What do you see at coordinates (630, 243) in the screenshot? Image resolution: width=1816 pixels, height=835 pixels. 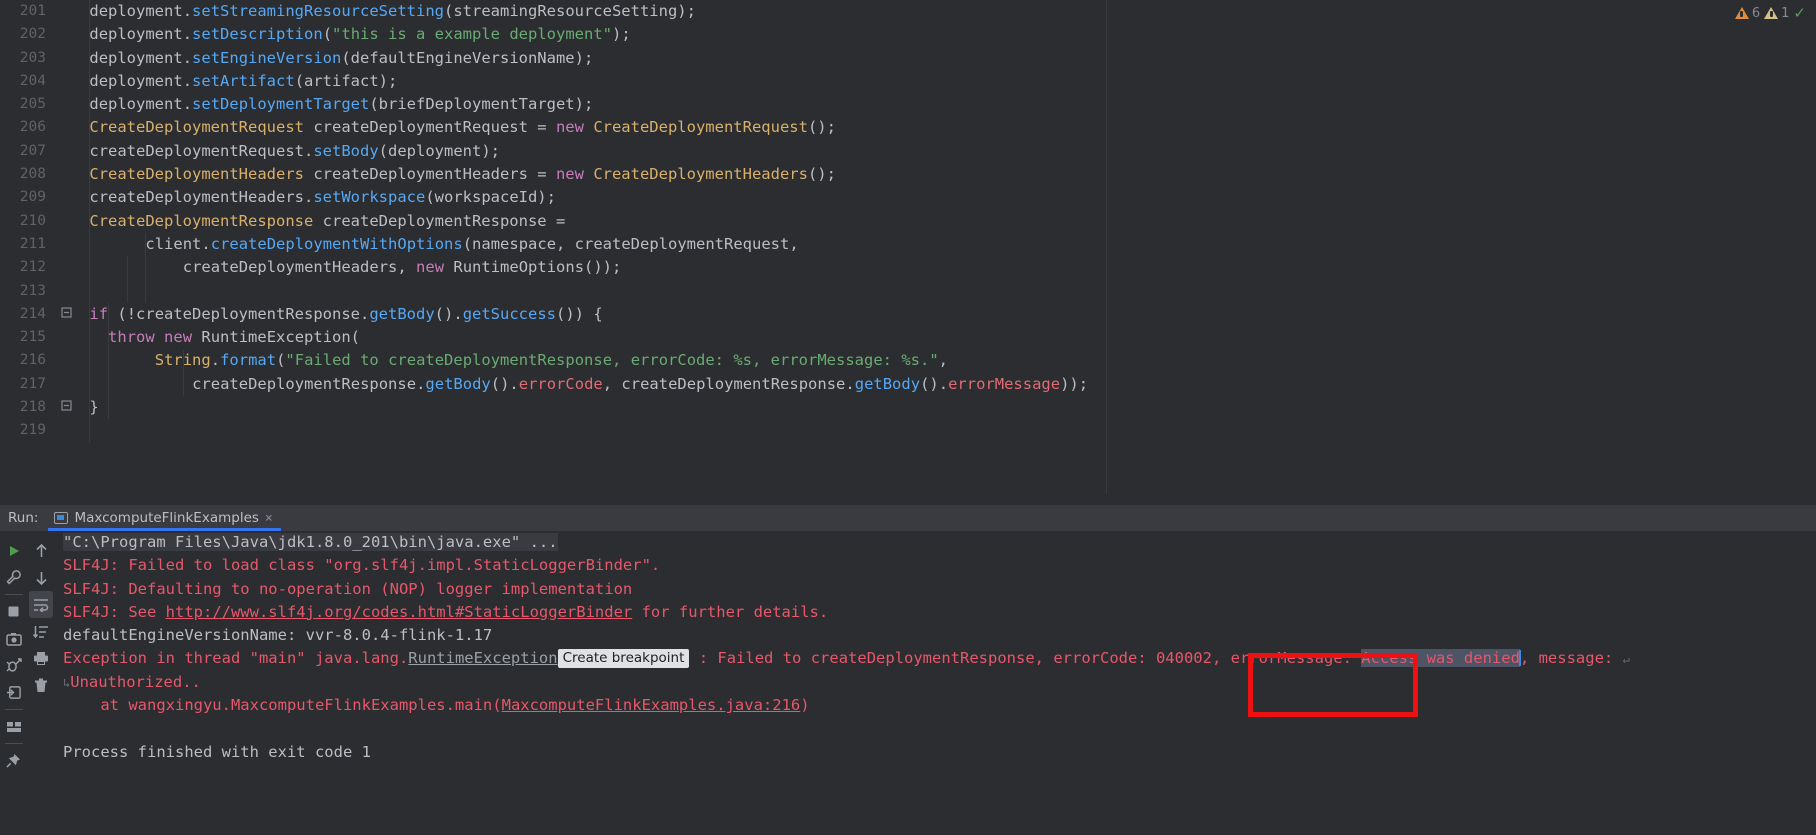 I see `code-token: (namespace, createDeploymentRequest,` at bounding box center [630, 243].